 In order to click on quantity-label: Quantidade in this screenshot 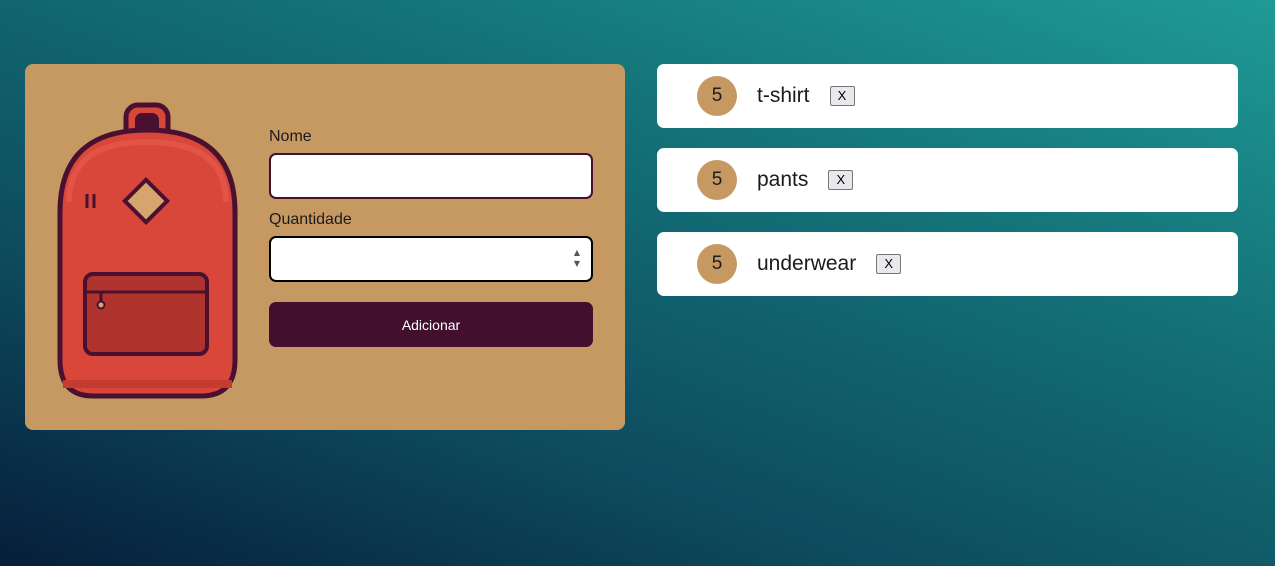, I will do `click(310, 219)`.